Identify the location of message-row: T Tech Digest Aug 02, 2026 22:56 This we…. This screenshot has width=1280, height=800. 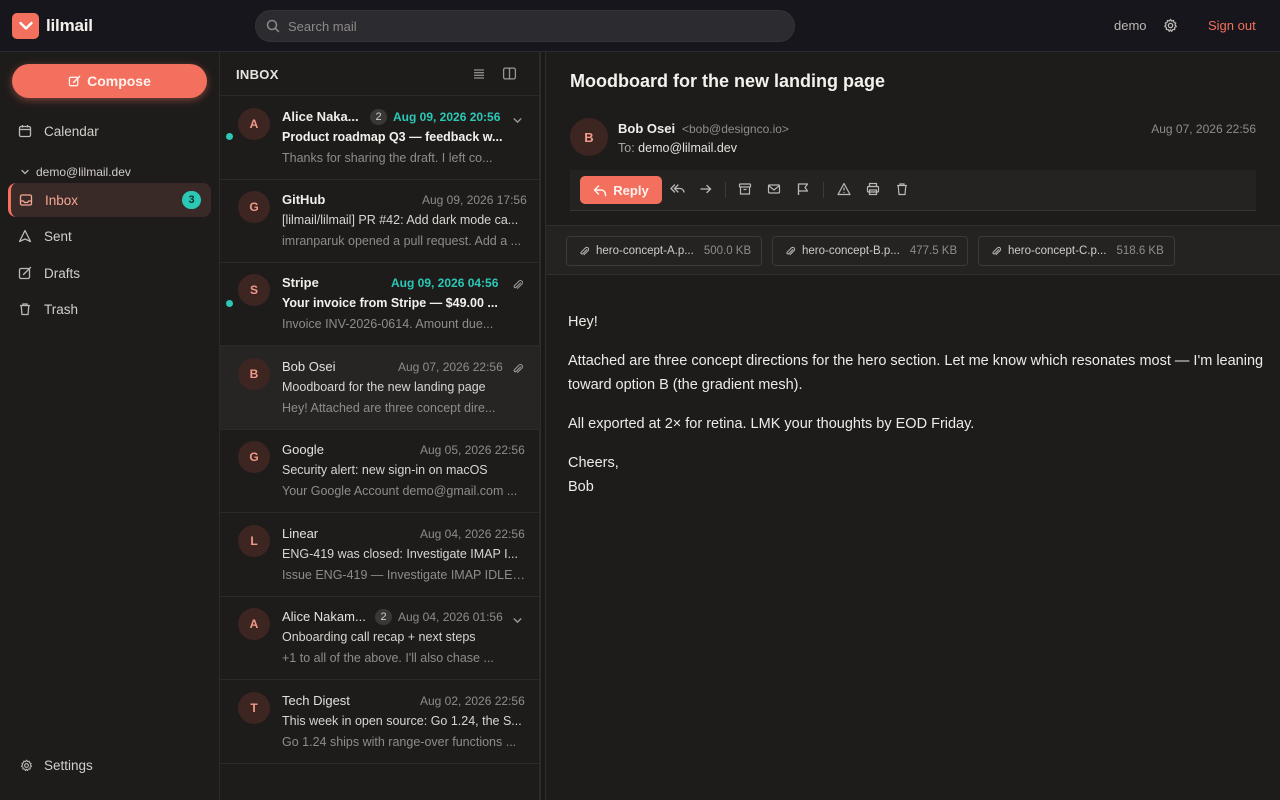
(380, 722).